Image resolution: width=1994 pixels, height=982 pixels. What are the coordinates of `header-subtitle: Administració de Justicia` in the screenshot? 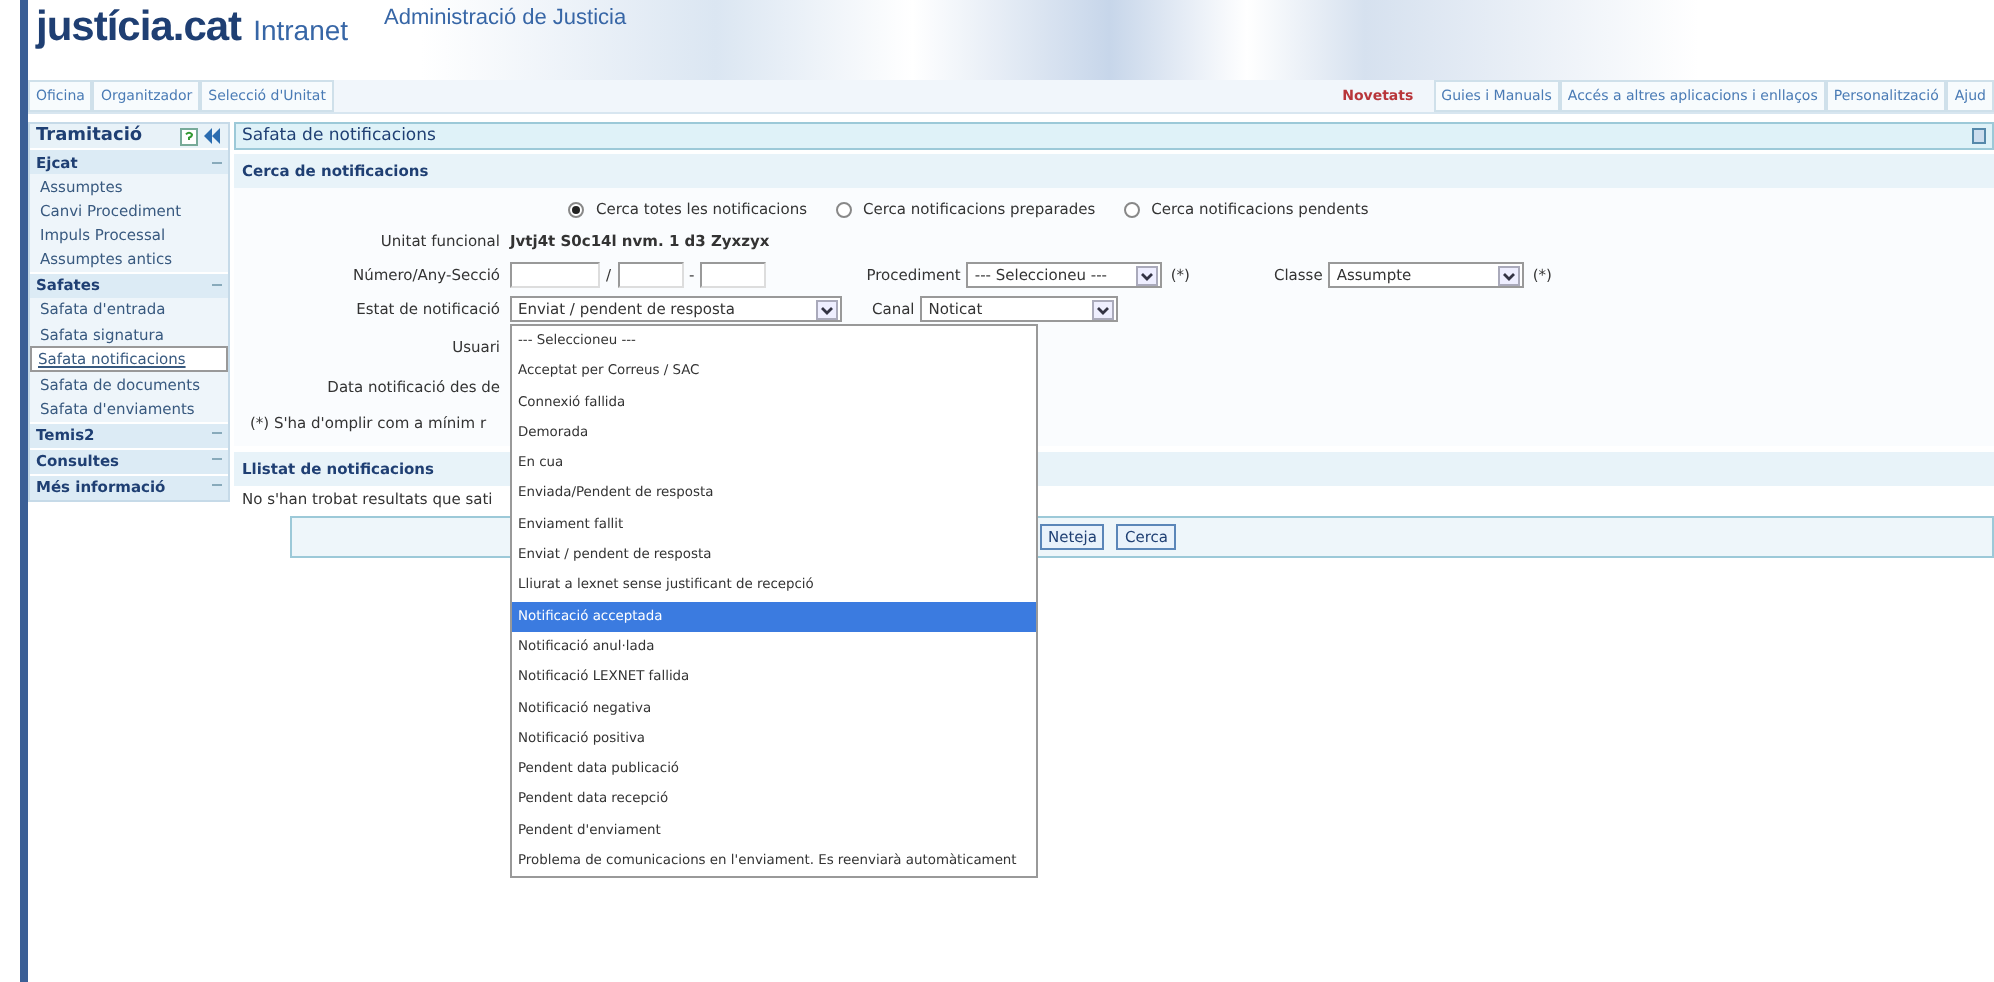 It's located at (505, 18).